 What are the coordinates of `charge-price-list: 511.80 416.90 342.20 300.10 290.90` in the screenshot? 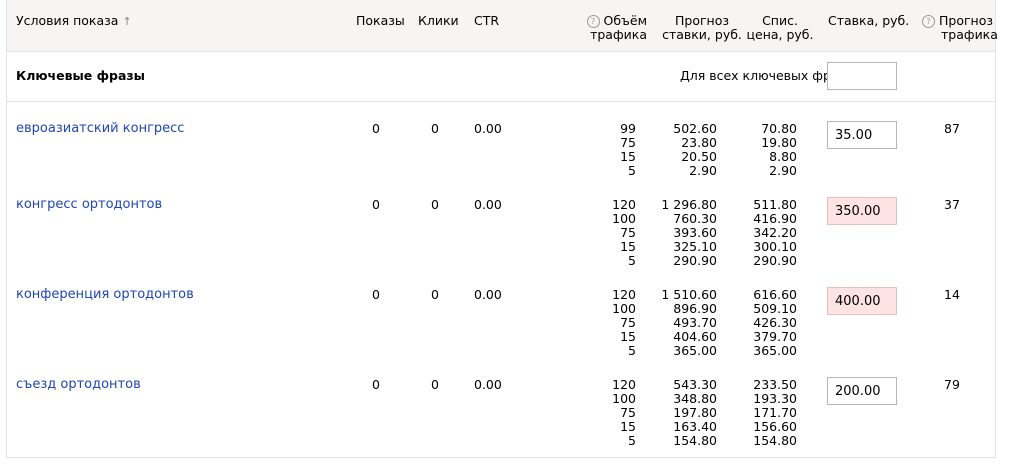 It's located at (767, 233).